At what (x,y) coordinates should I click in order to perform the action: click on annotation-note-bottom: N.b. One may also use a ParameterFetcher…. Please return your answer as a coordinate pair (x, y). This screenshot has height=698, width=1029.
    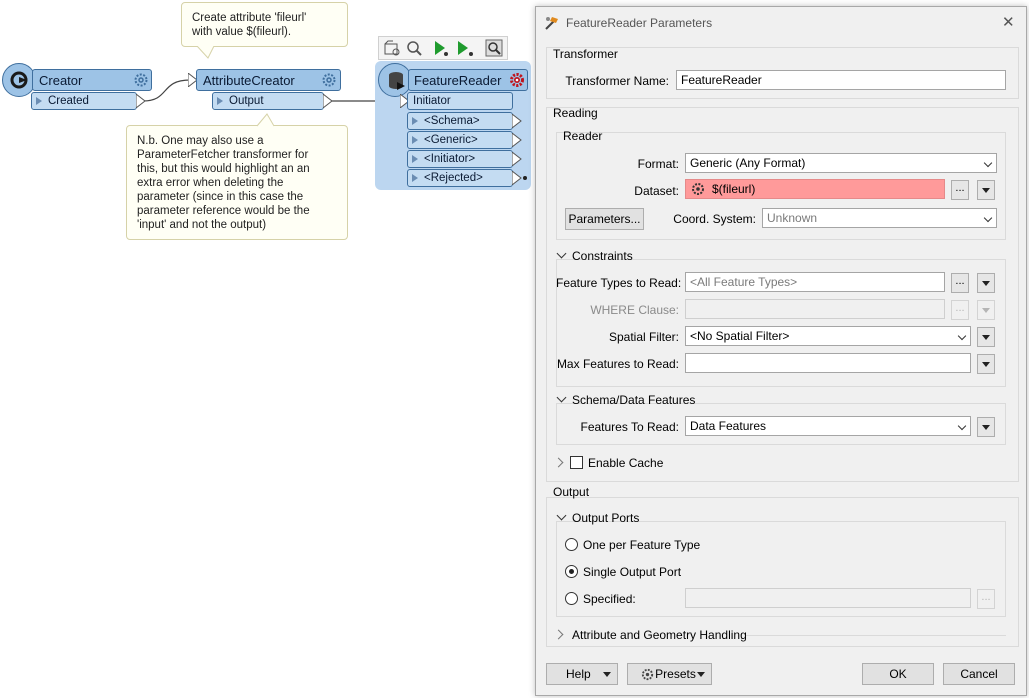
    Looking at the image, I should click on (237, 182).